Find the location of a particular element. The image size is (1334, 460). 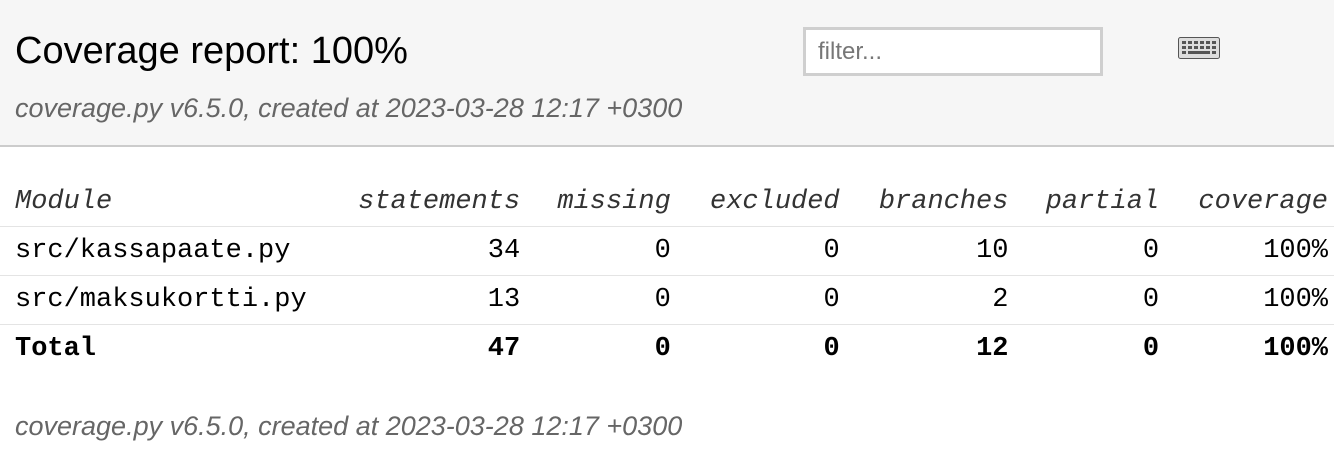

column-header-statements: statements is located at coordinates (424, 202).